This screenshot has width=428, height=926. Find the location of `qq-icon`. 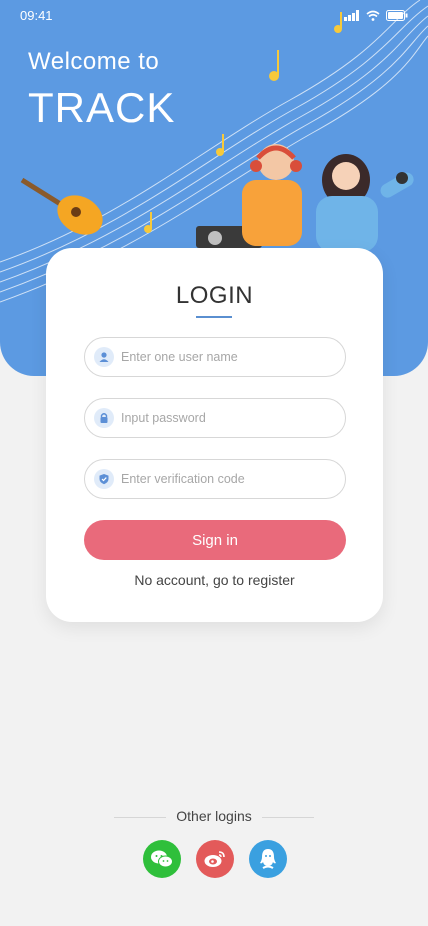

qq-icon is located at coordinates (268, 859).